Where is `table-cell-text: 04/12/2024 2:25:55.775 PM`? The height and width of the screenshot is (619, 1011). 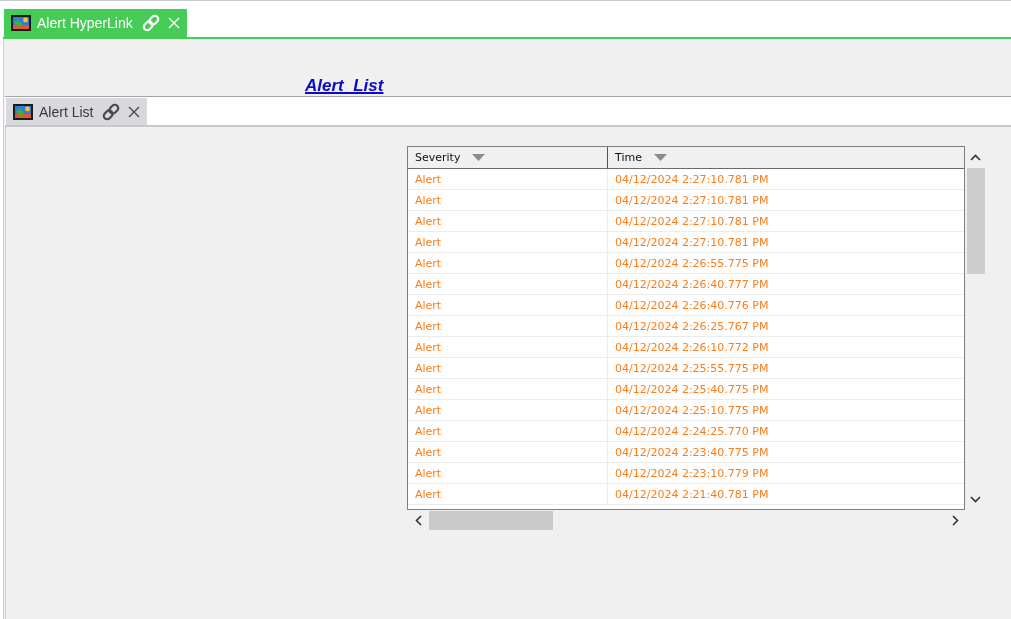
table-cell-text: 04/12/2024 2:25:55.775 PM is located at coordinates (692, 368).